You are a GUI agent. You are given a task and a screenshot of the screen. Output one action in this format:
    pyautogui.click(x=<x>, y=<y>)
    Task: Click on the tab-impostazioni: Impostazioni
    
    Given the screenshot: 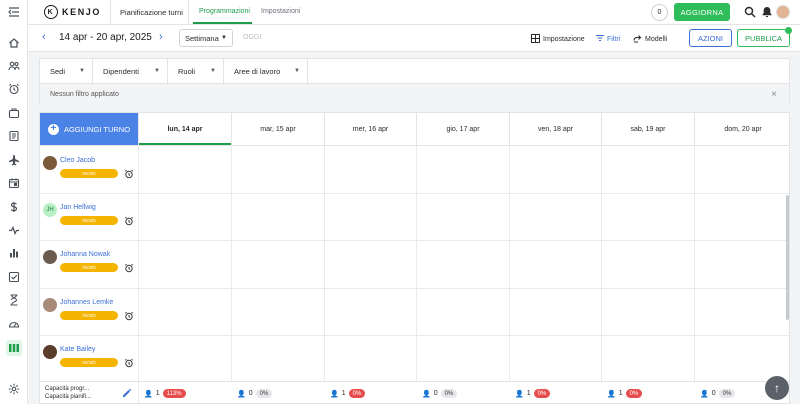 What is the action you would take?
    pyautogui.click(x=280, y=11)
    